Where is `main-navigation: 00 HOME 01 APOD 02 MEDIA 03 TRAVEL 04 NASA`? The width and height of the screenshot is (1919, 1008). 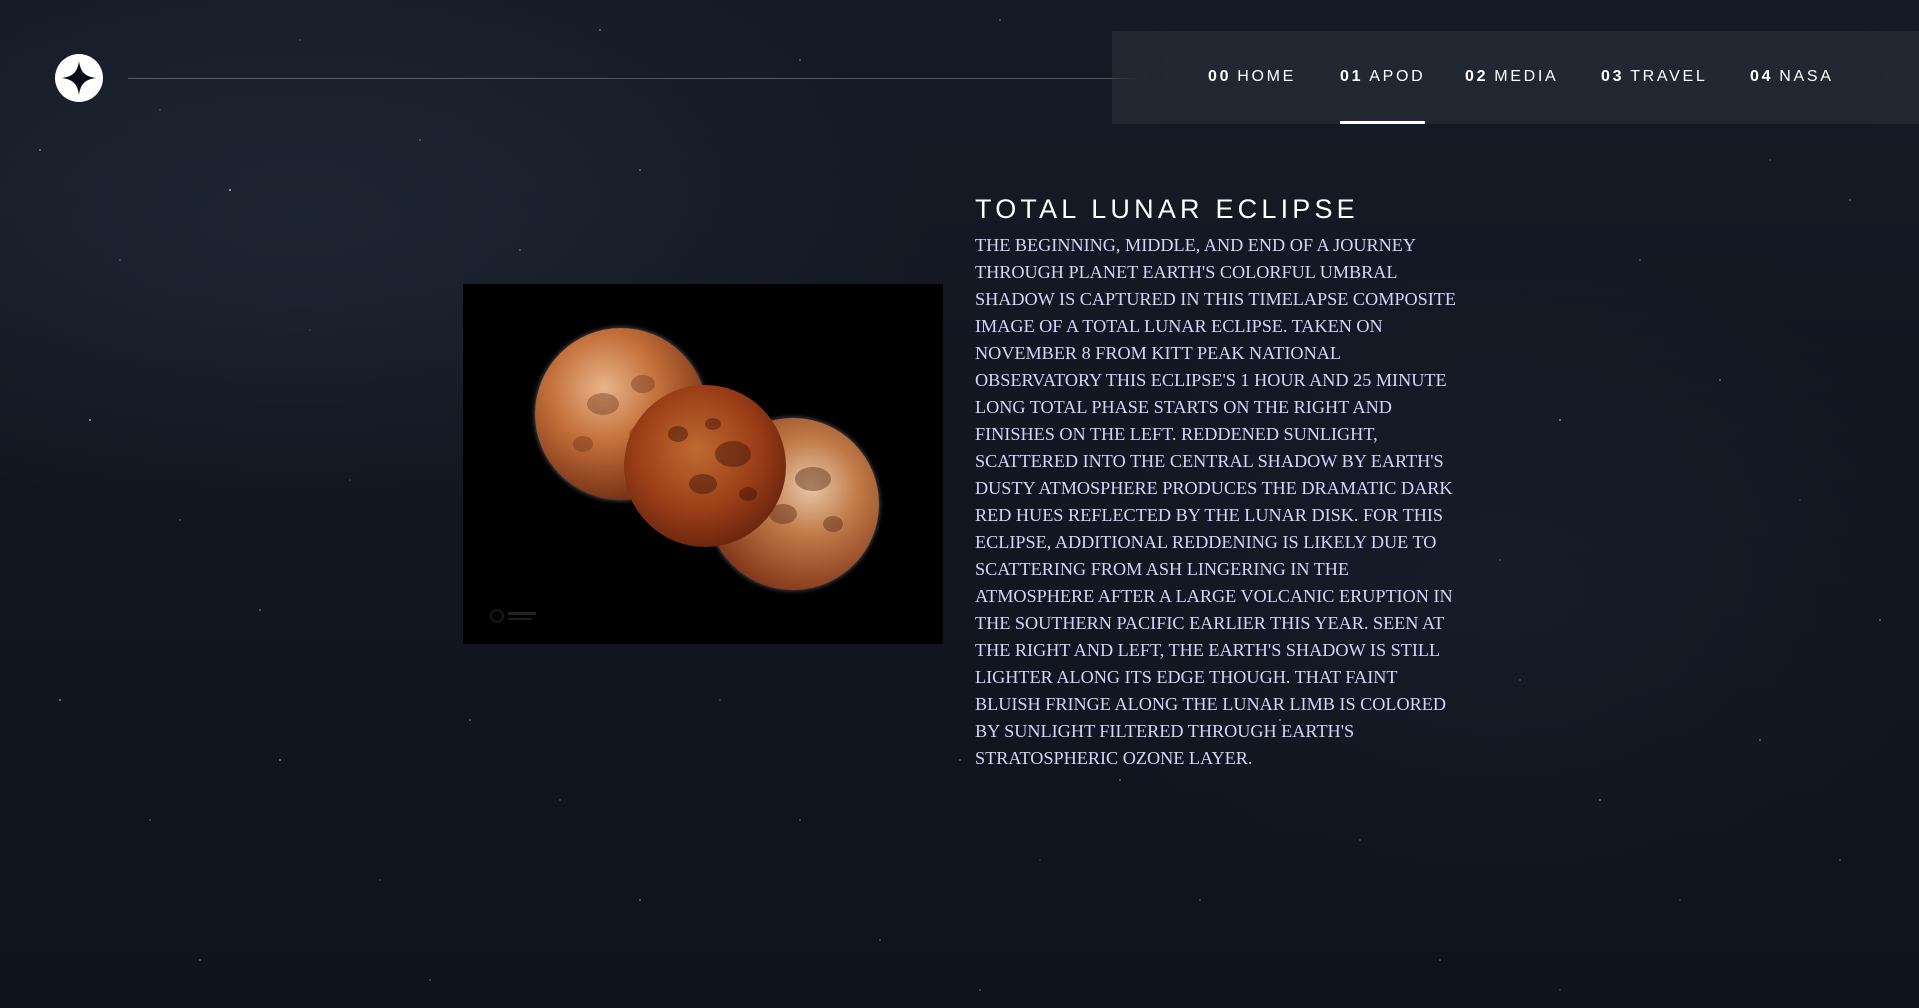
main-navigation: 00 HOME 01 APOD 02 MEDIA 03 TRAVEL 04 NASA is located at coordinates (1515, 77).